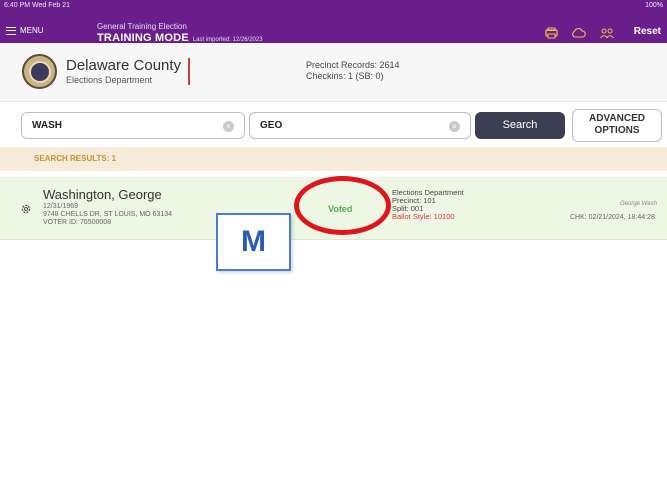 The image size is (667, 485). Describe the element at coordinates (122, 125) in the screenshot. I see `last-name-input` at that location.